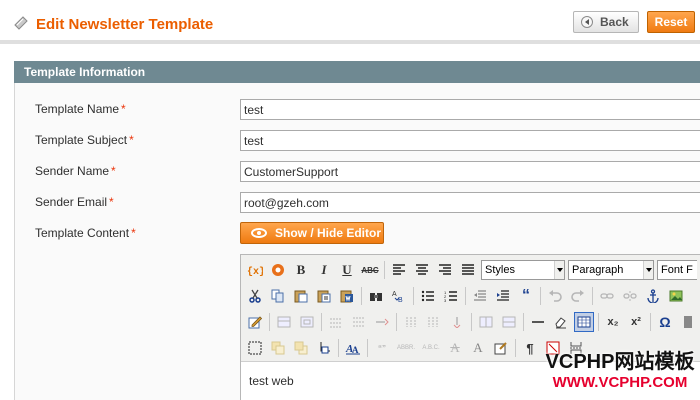 This screenshot has width=700, height=400. I want to click on remove-format-icon, so click(561, 322).